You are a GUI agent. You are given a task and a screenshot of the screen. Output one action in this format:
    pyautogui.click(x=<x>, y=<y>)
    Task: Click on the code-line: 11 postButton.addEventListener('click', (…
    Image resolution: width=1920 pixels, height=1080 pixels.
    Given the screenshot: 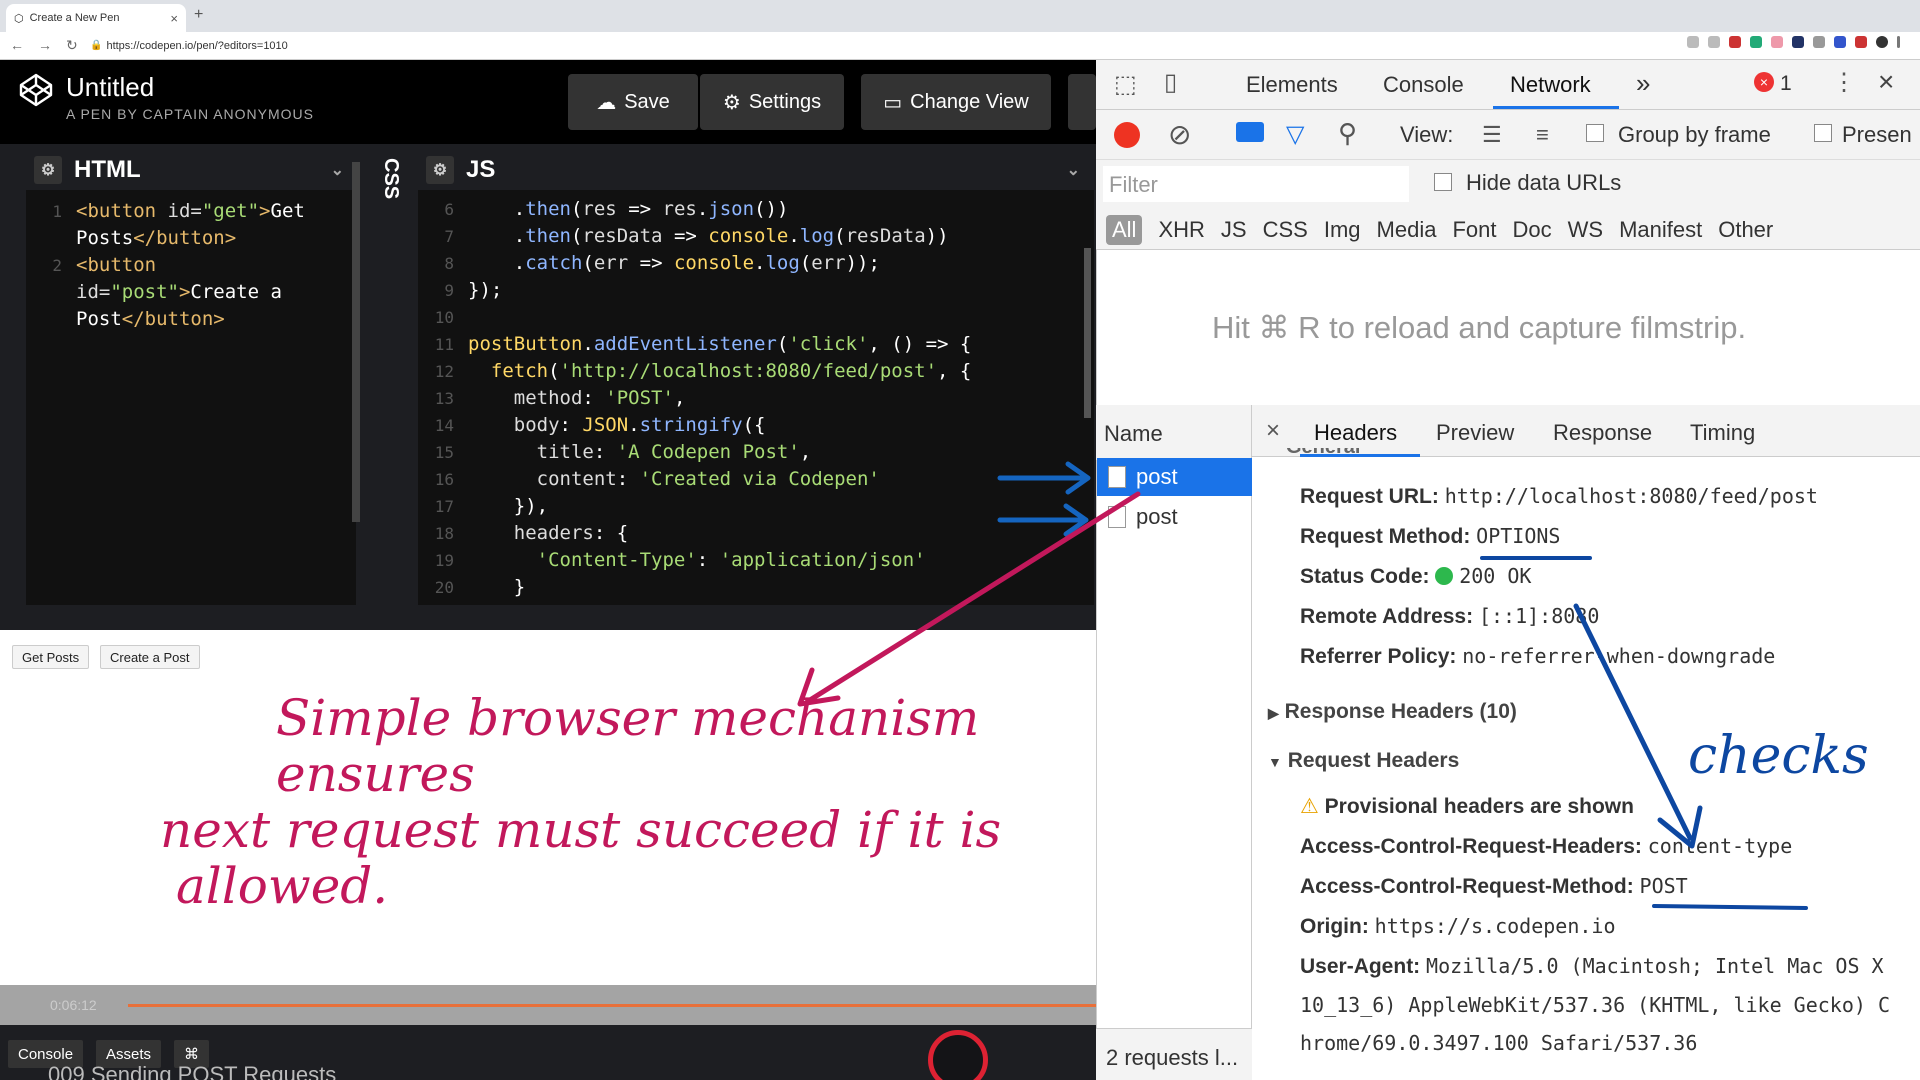 What is the action you would take?
    pyautogui.click(x=756, y=344)
    